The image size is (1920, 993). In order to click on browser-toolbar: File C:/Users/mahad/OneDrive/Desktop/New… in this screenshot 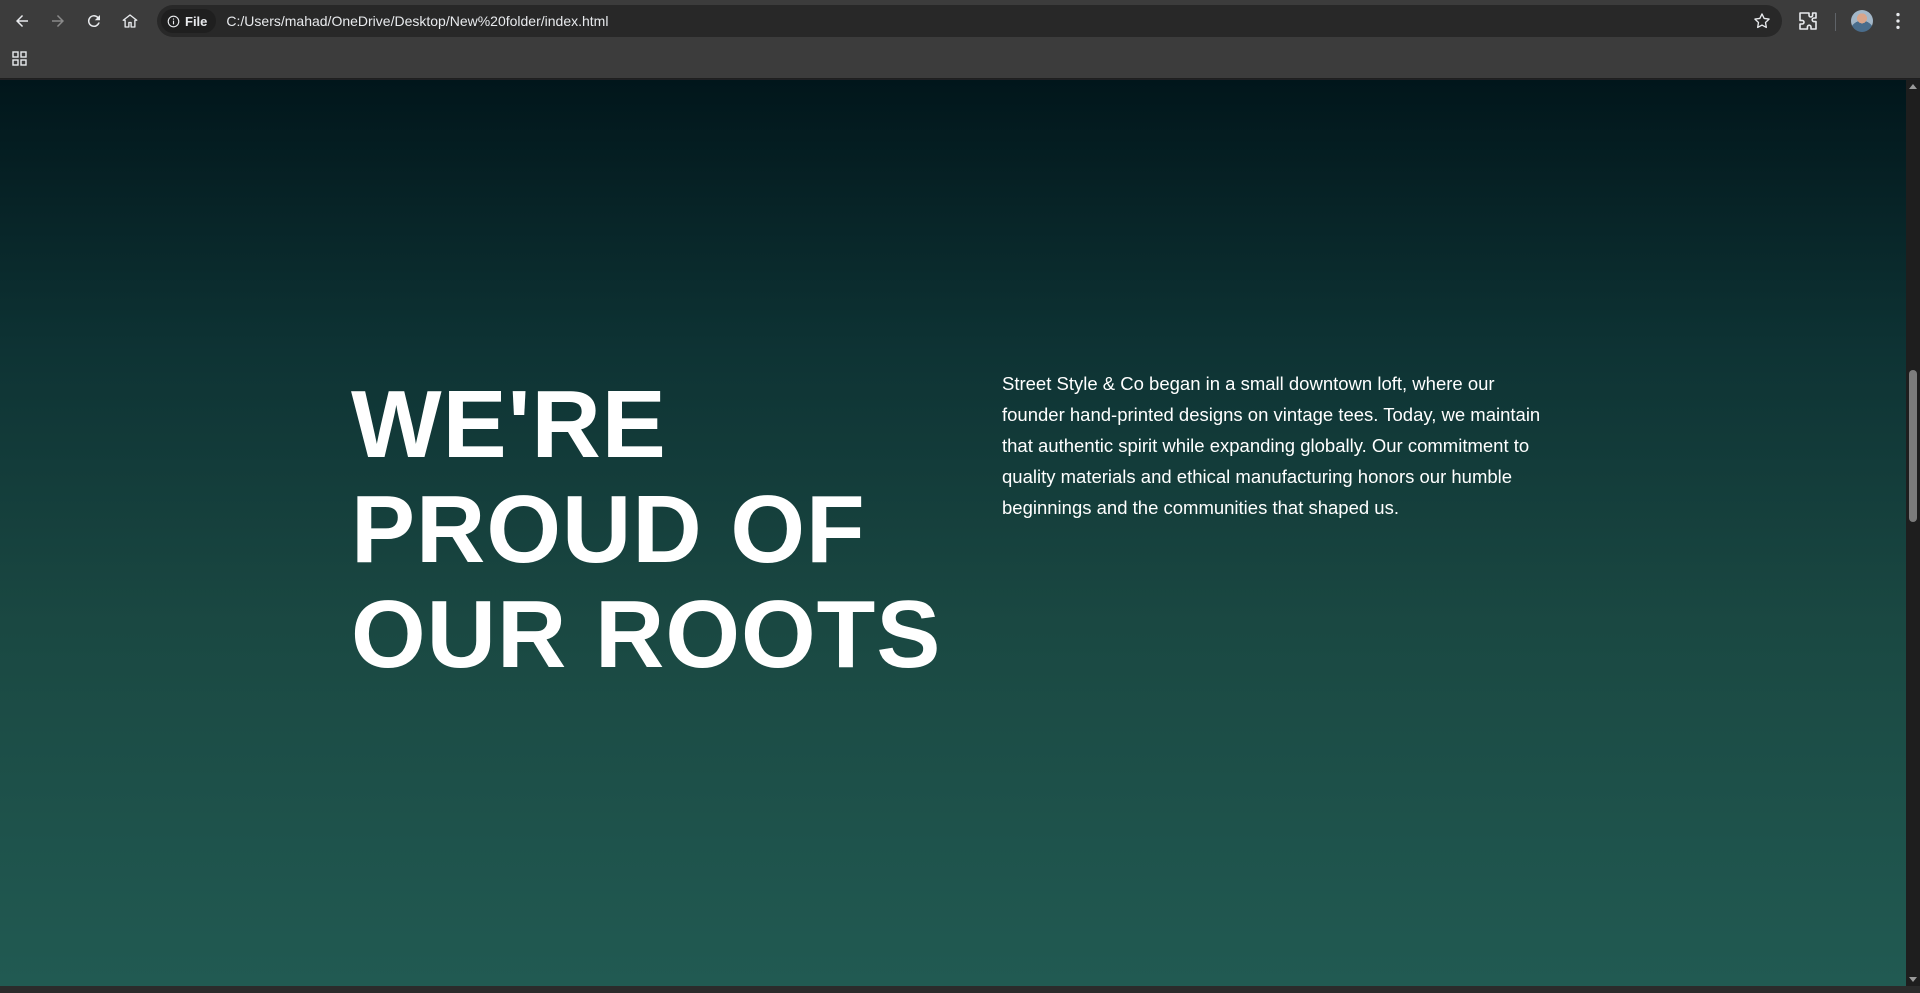, I will do `click(960, 21)`.